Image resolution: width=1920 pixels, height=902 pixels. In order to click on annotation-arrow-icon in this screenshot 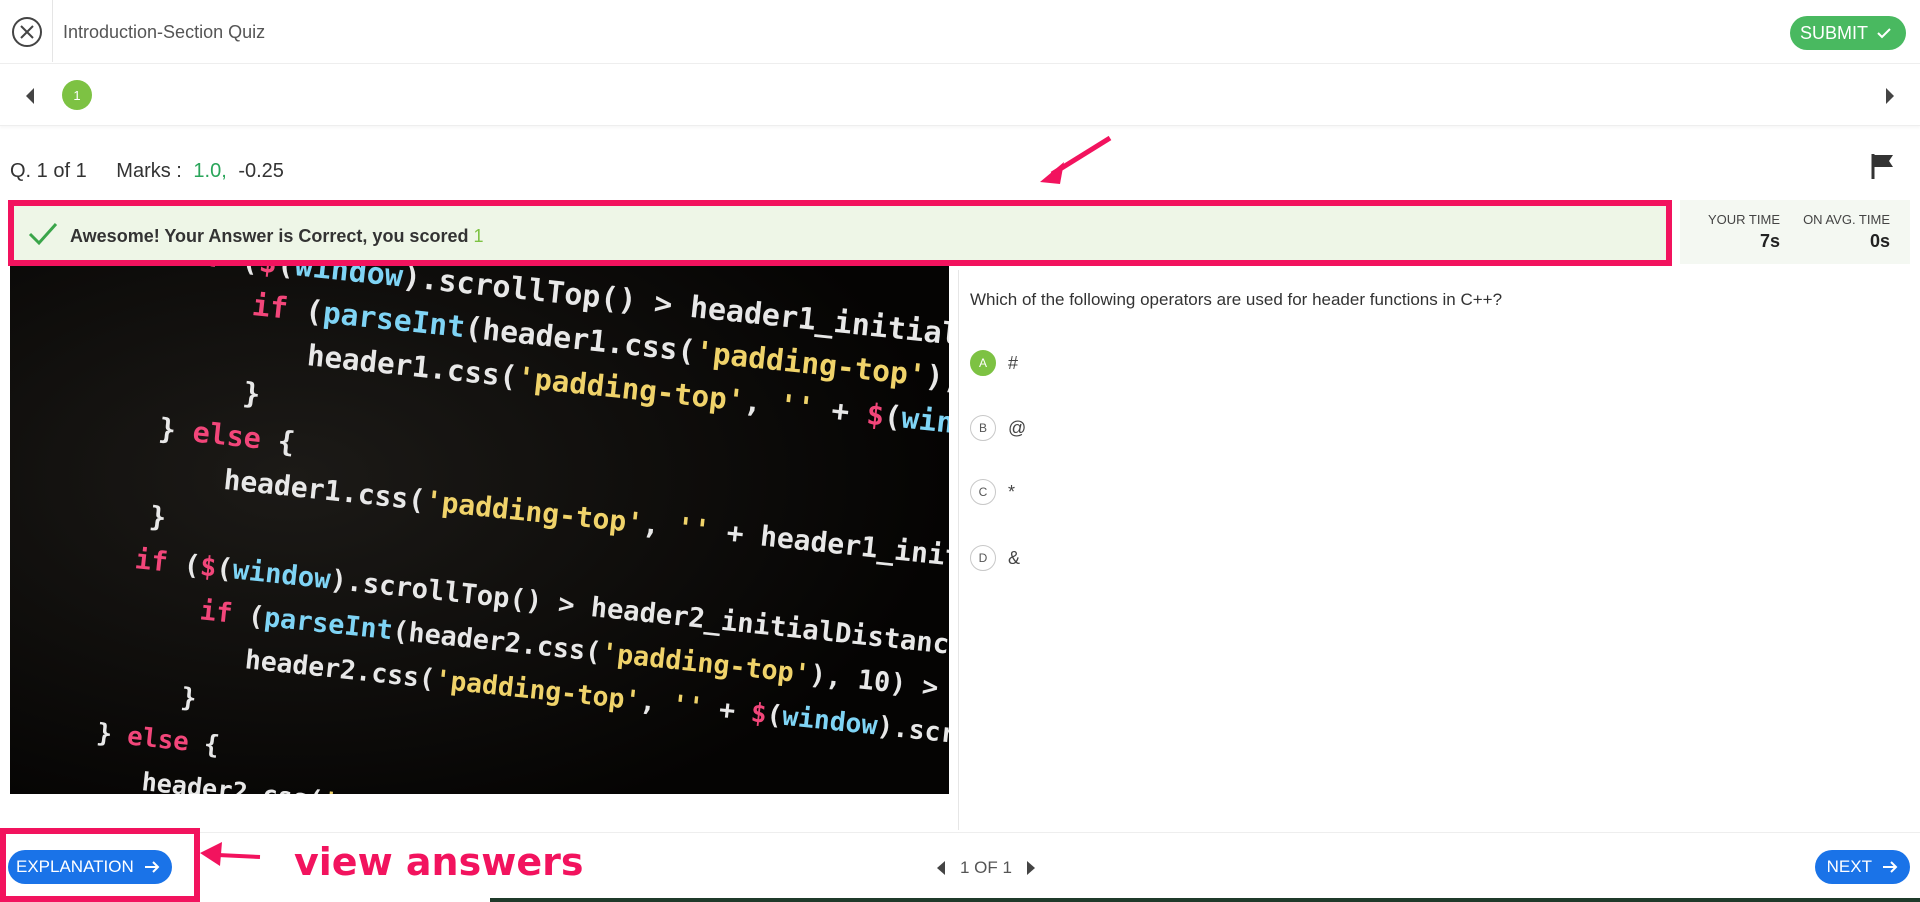, I will do `click(1076, 159)`.